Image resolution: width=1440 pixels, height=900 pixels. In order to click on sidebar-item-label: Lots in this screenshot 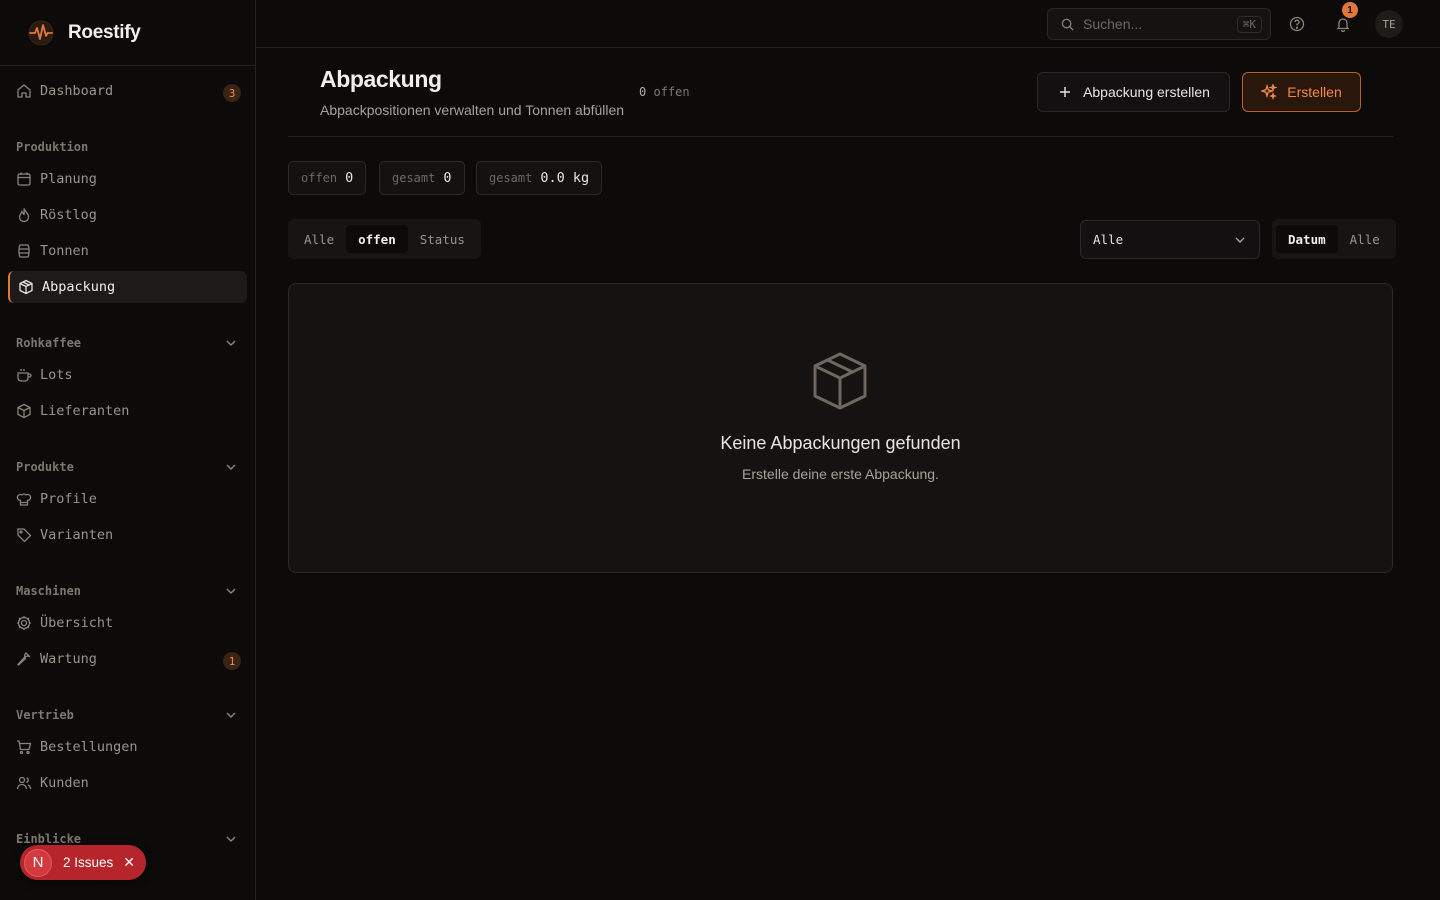, I will do `click(56, 375)`.